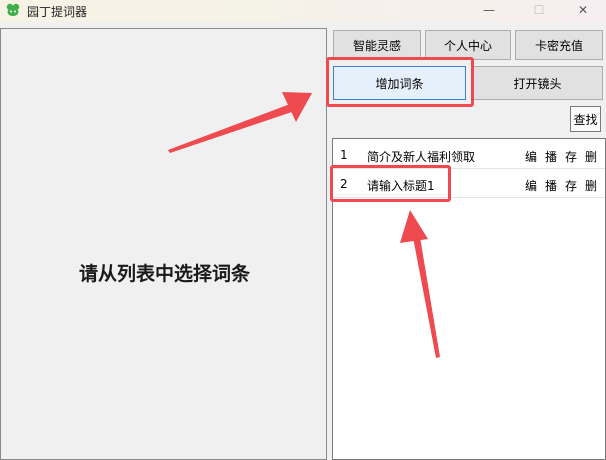 Image resolution: width=606 pixels, height=460 pixels. Describe the element at coordinates (537, 83) in the screenshot. I see `open-camera-button: 打开镜头` at that location.